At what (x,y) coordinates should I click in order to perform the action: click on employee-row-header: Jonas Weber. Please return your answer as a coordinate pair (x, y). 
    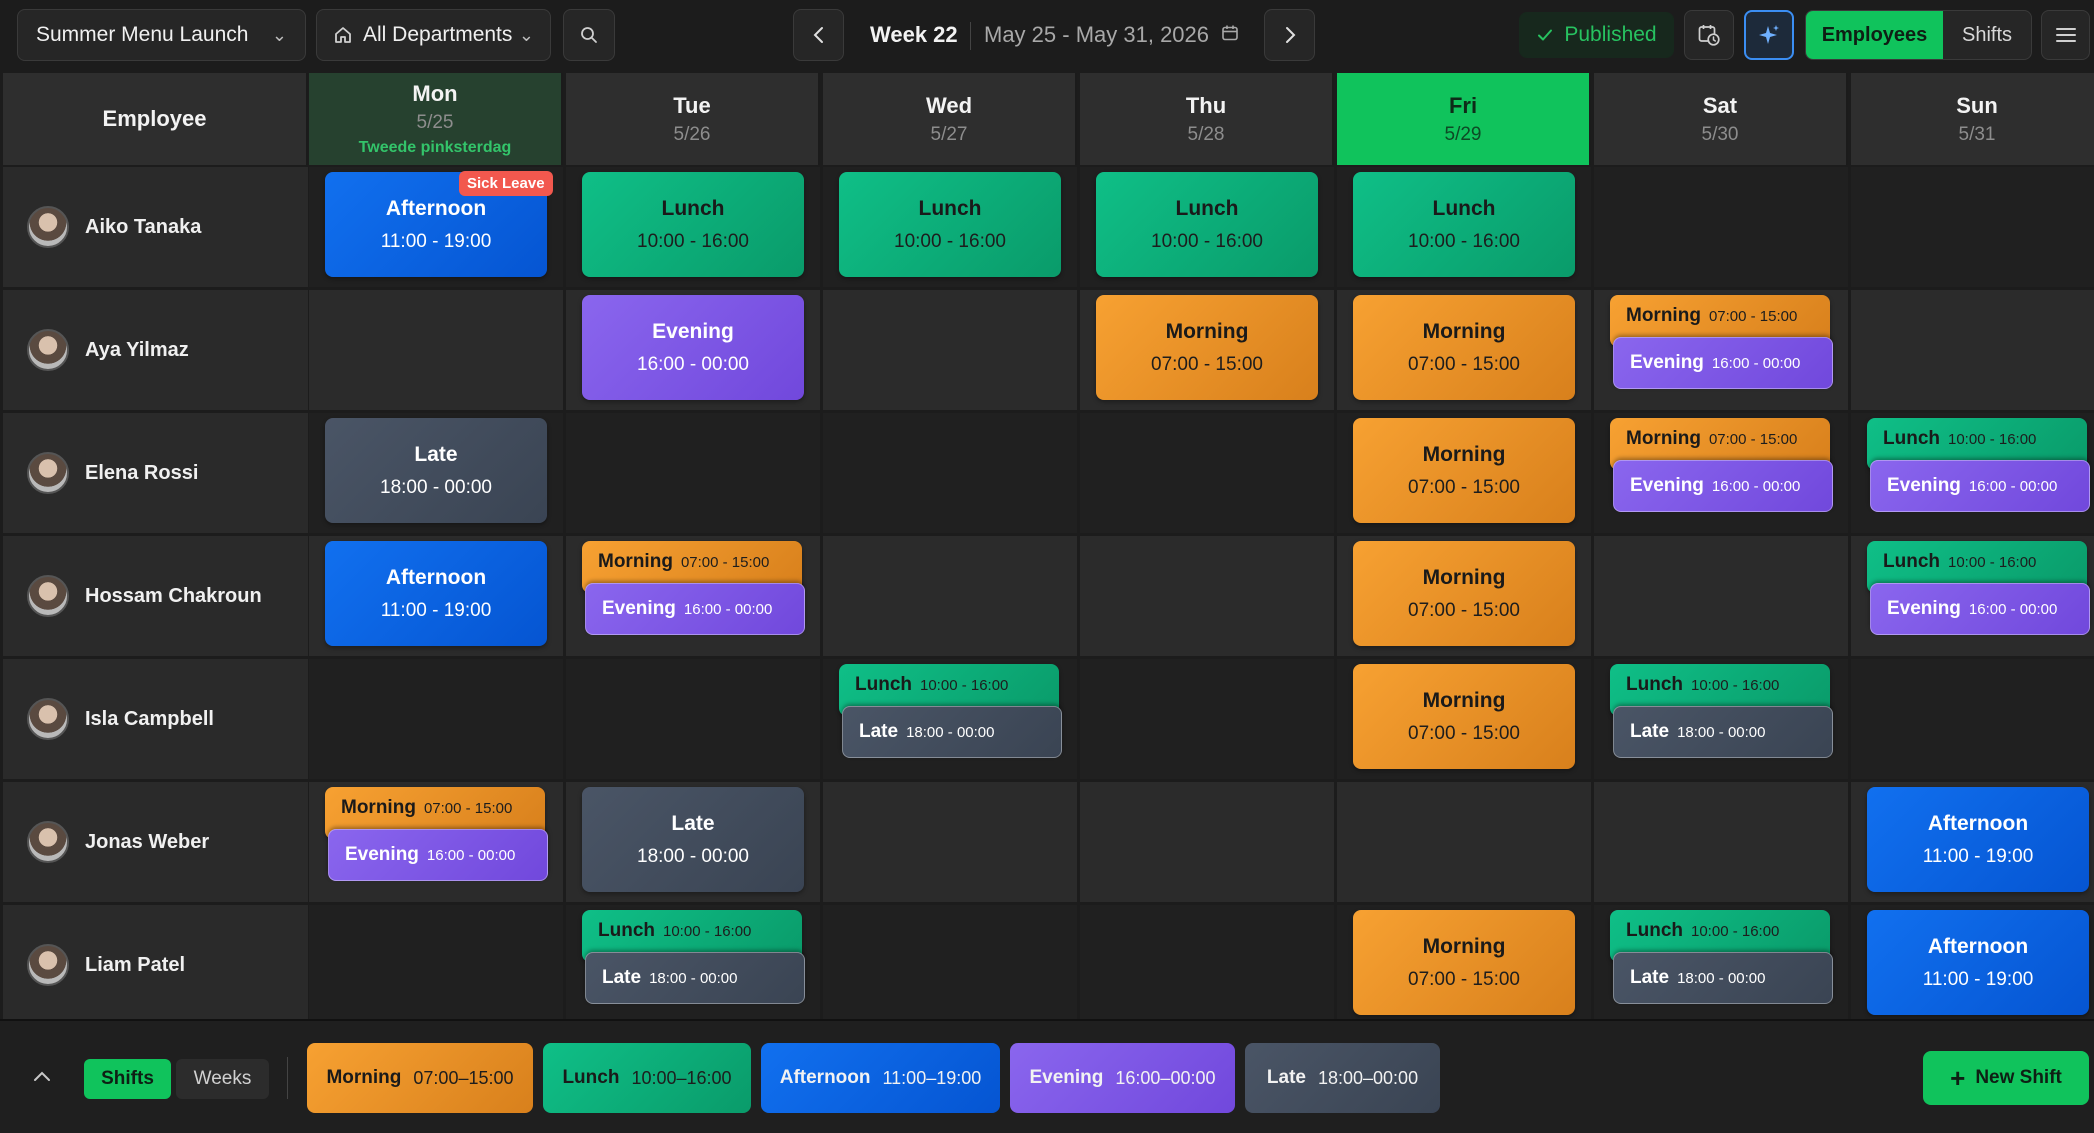
    Looking at the image, I should click on (155, 842).